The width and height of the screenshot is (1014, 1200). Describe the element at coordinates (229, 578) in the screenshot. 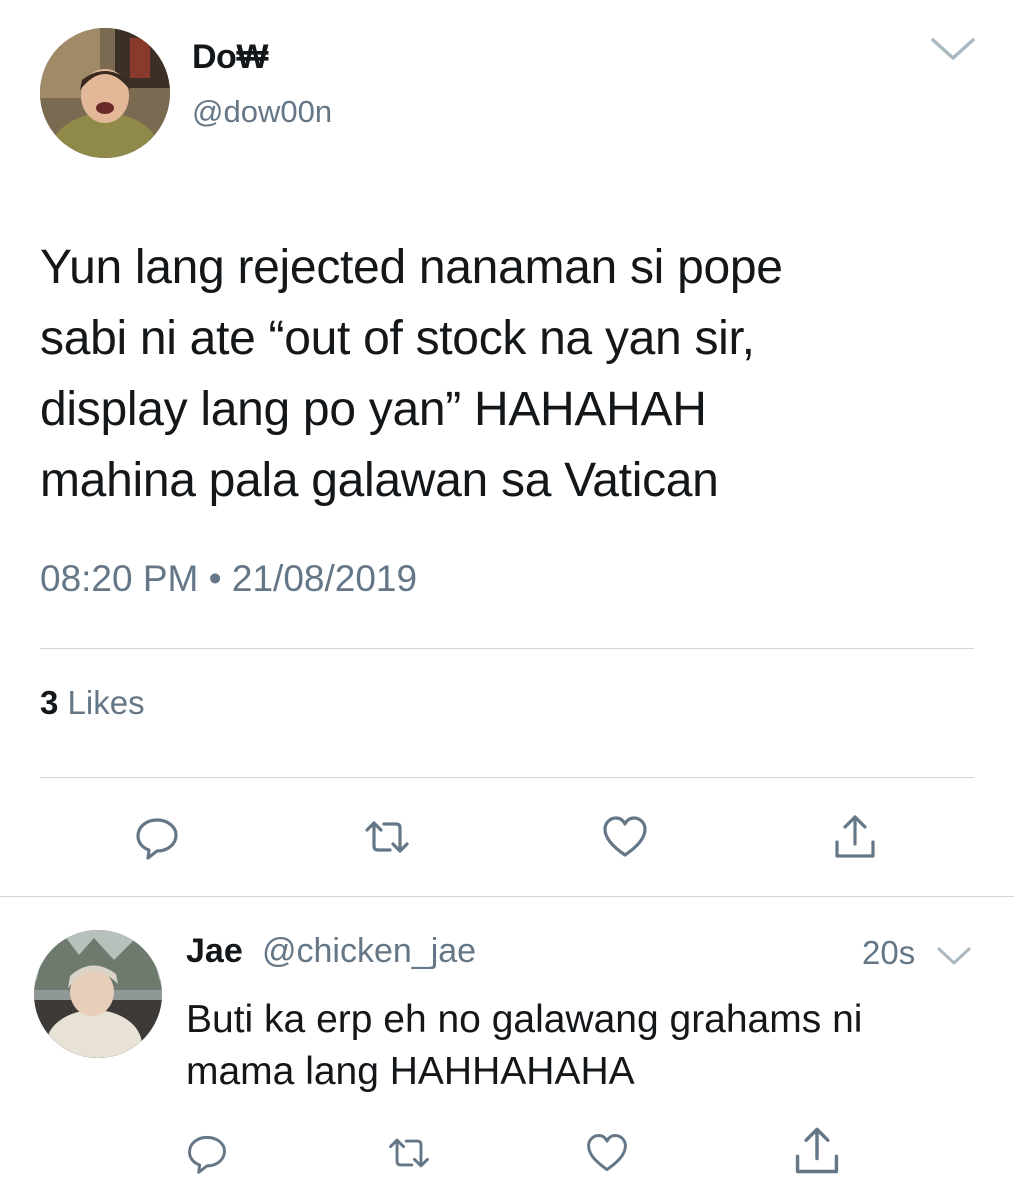

I see `tweet-timestamp: 08:20 PM • 21/08/2019` at that location.